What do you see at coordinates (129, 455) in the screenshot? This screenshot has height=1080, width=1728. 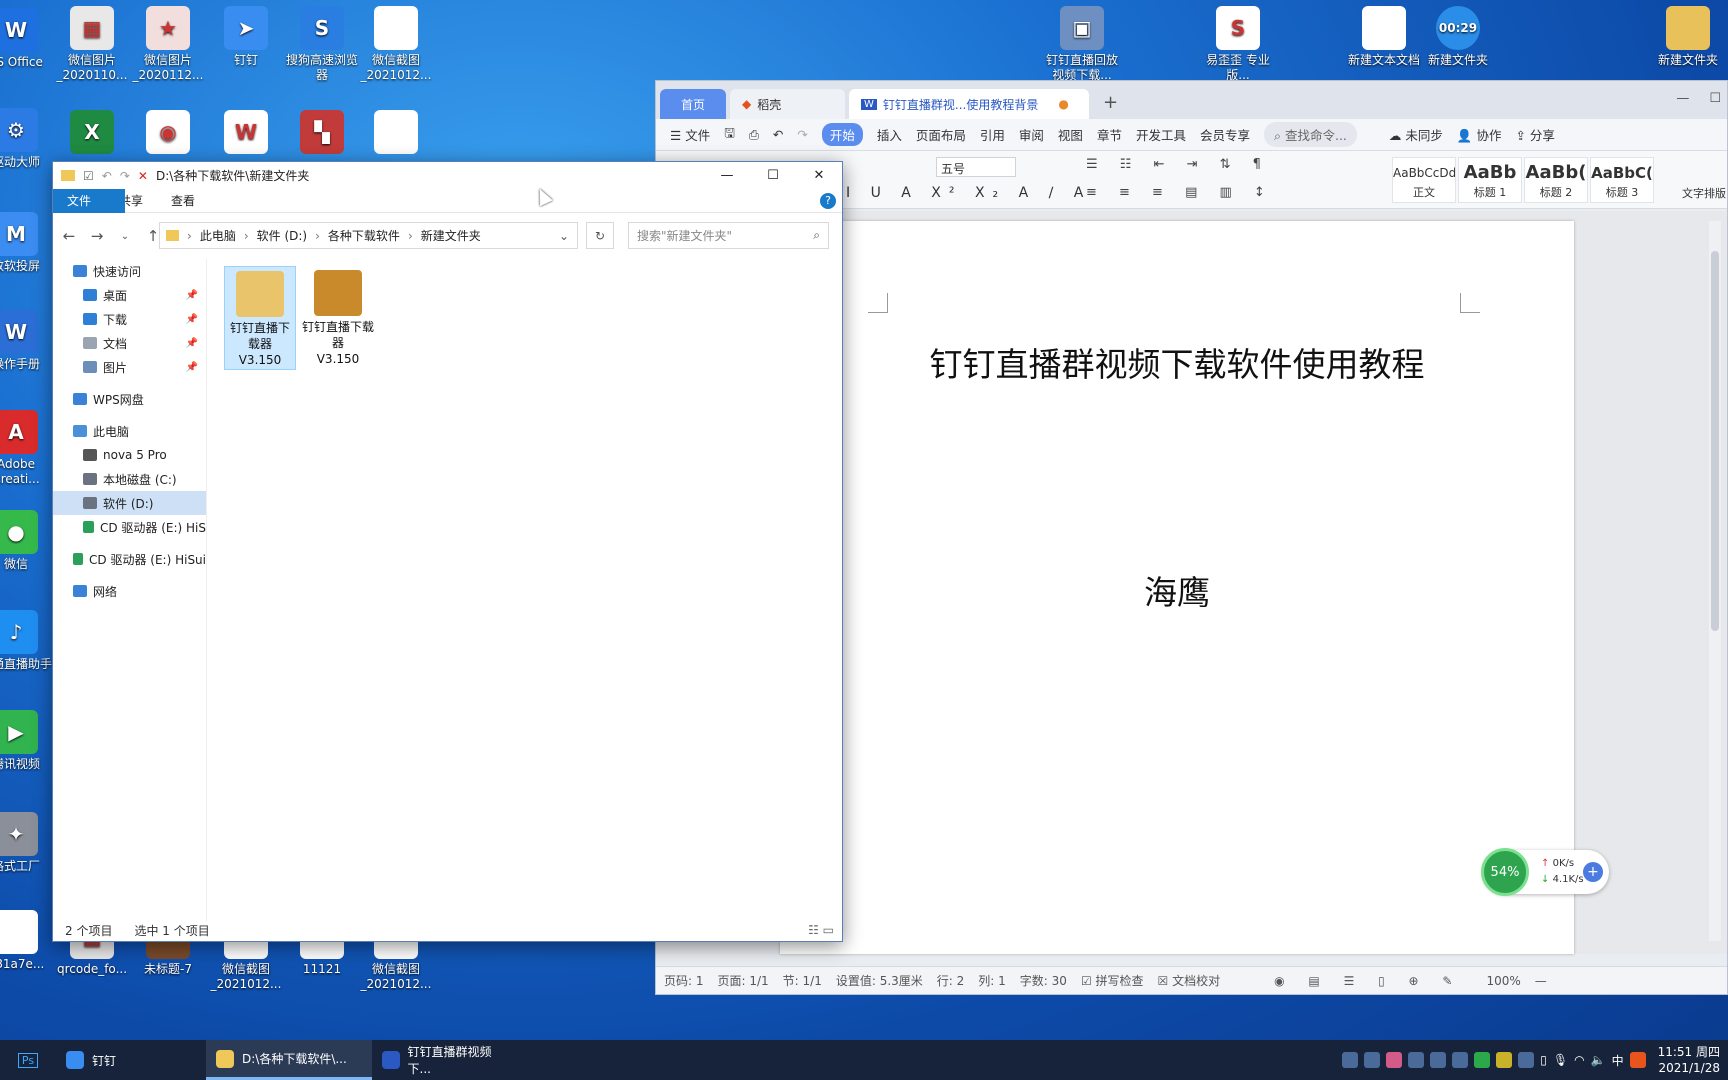 I see `nav-item: nova 5 Pro` at bounding box center [129, 455].